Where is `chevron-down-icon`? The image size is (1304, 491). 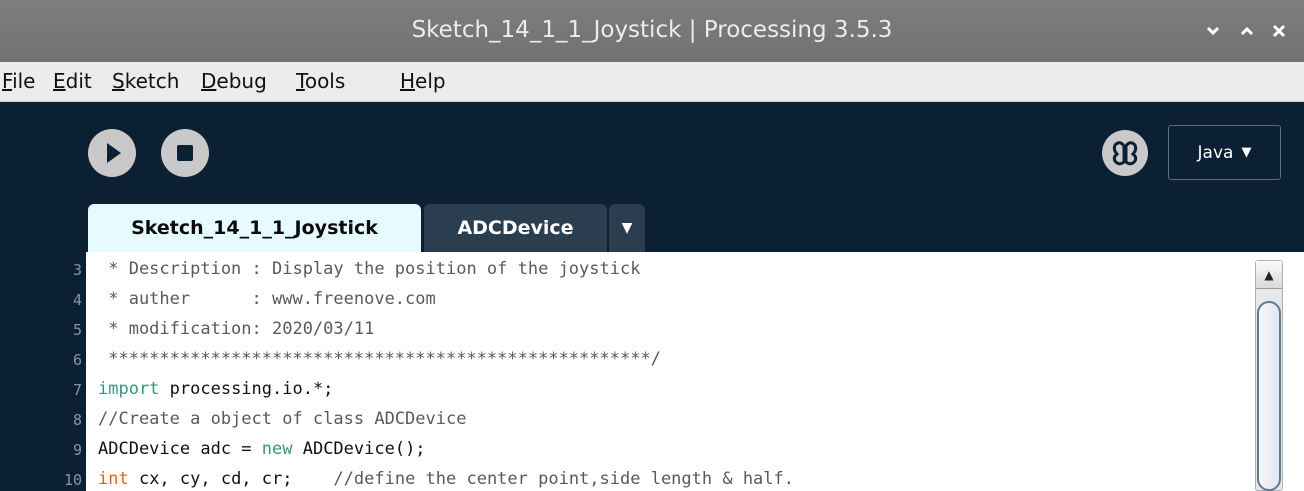
chevron-down-icon is located at coordinates (1213, 31).